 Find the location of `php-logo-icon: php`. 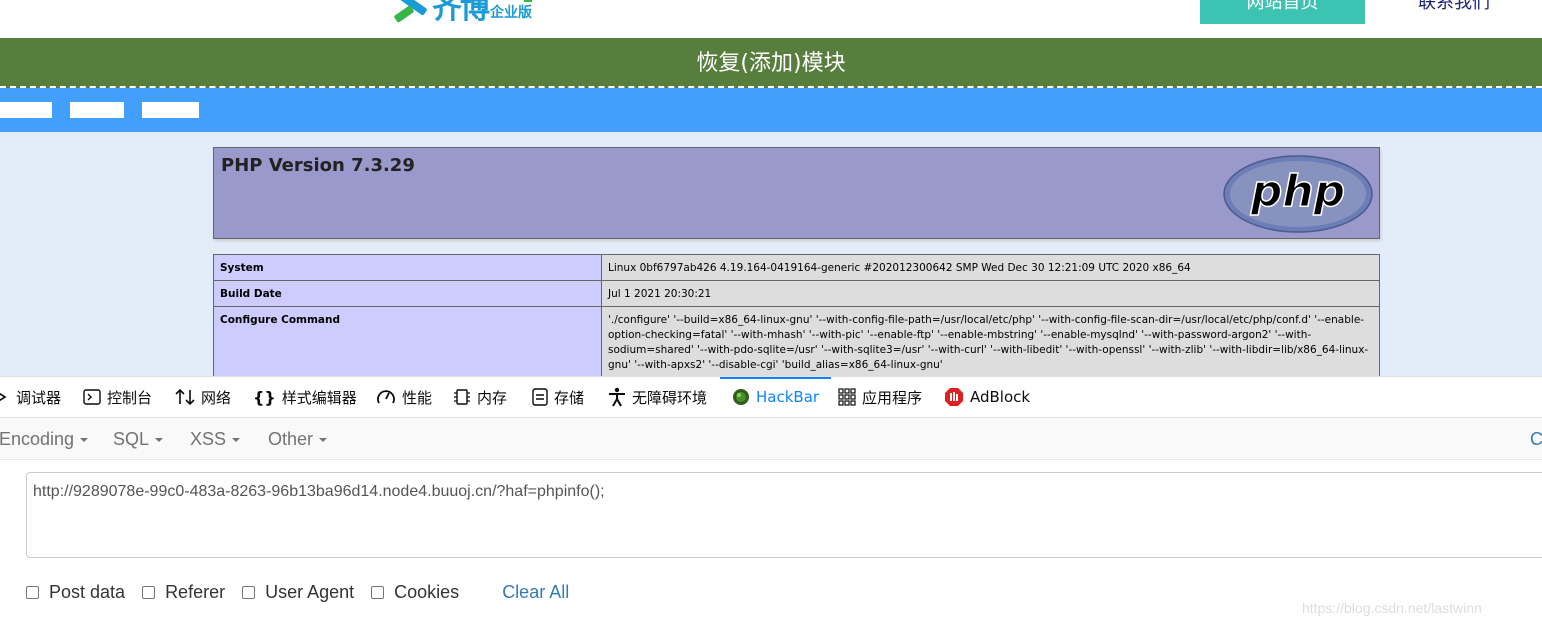

php-logo-icon: php is located at coordinates (1298, 194).